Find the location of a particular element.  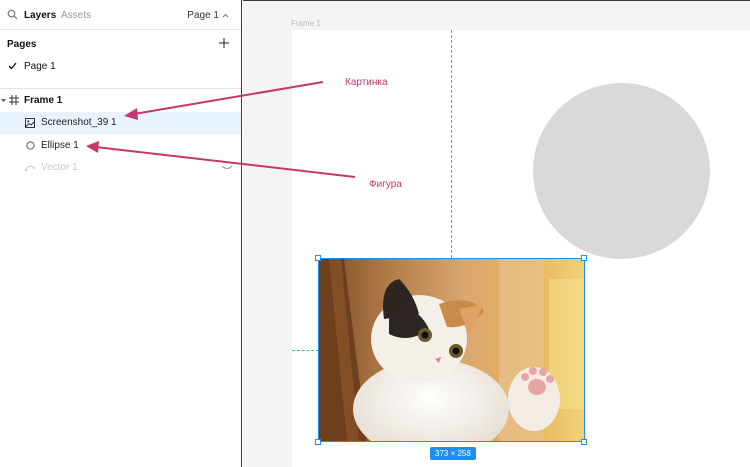

layer-label: Ellipse 1 is located at coordinates (60, 145).